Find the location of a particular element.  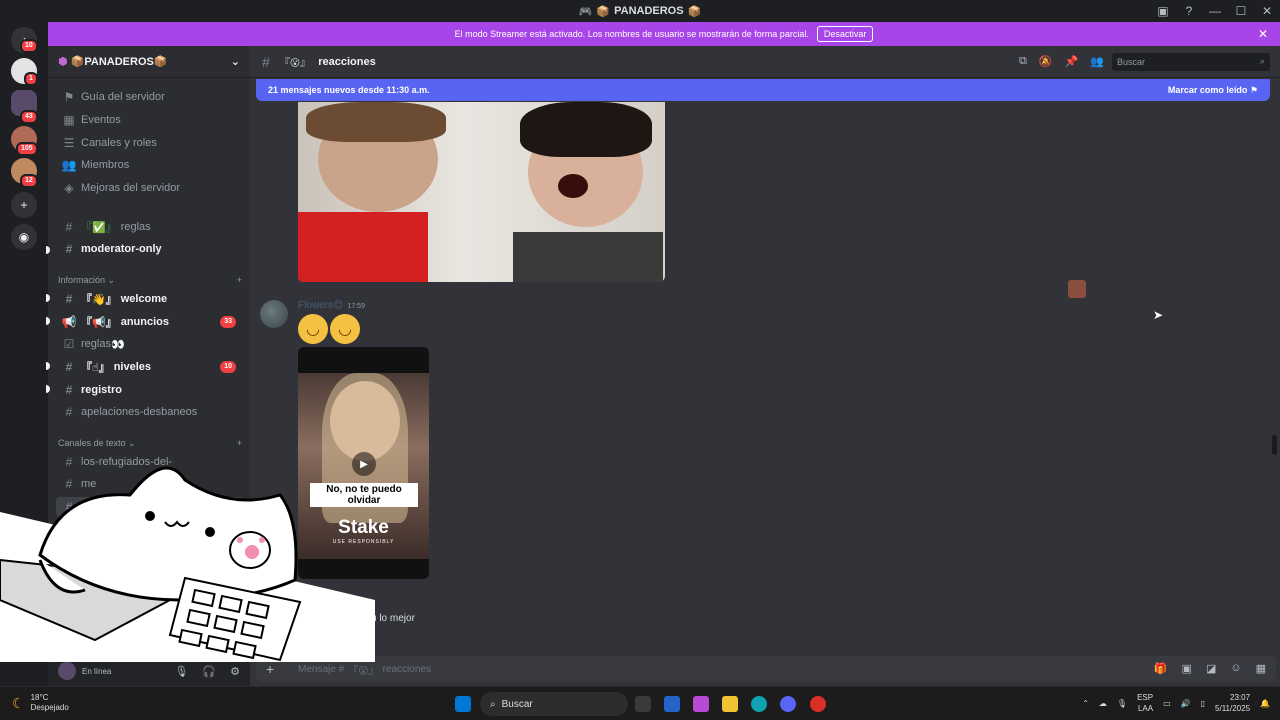

network-icon: ▭ is located at coordinates (1167, 703).